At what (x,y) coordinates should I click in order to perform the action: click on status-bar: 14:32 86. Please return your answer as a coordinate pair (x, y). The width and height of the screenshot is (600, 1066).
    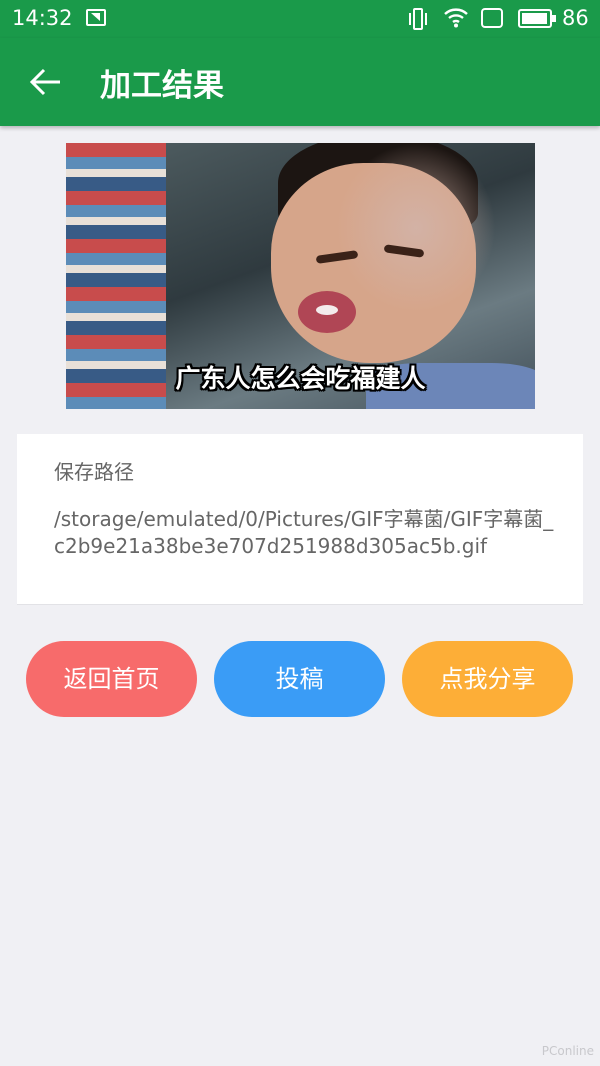
    Looking at the image, I should click on (300, 19).